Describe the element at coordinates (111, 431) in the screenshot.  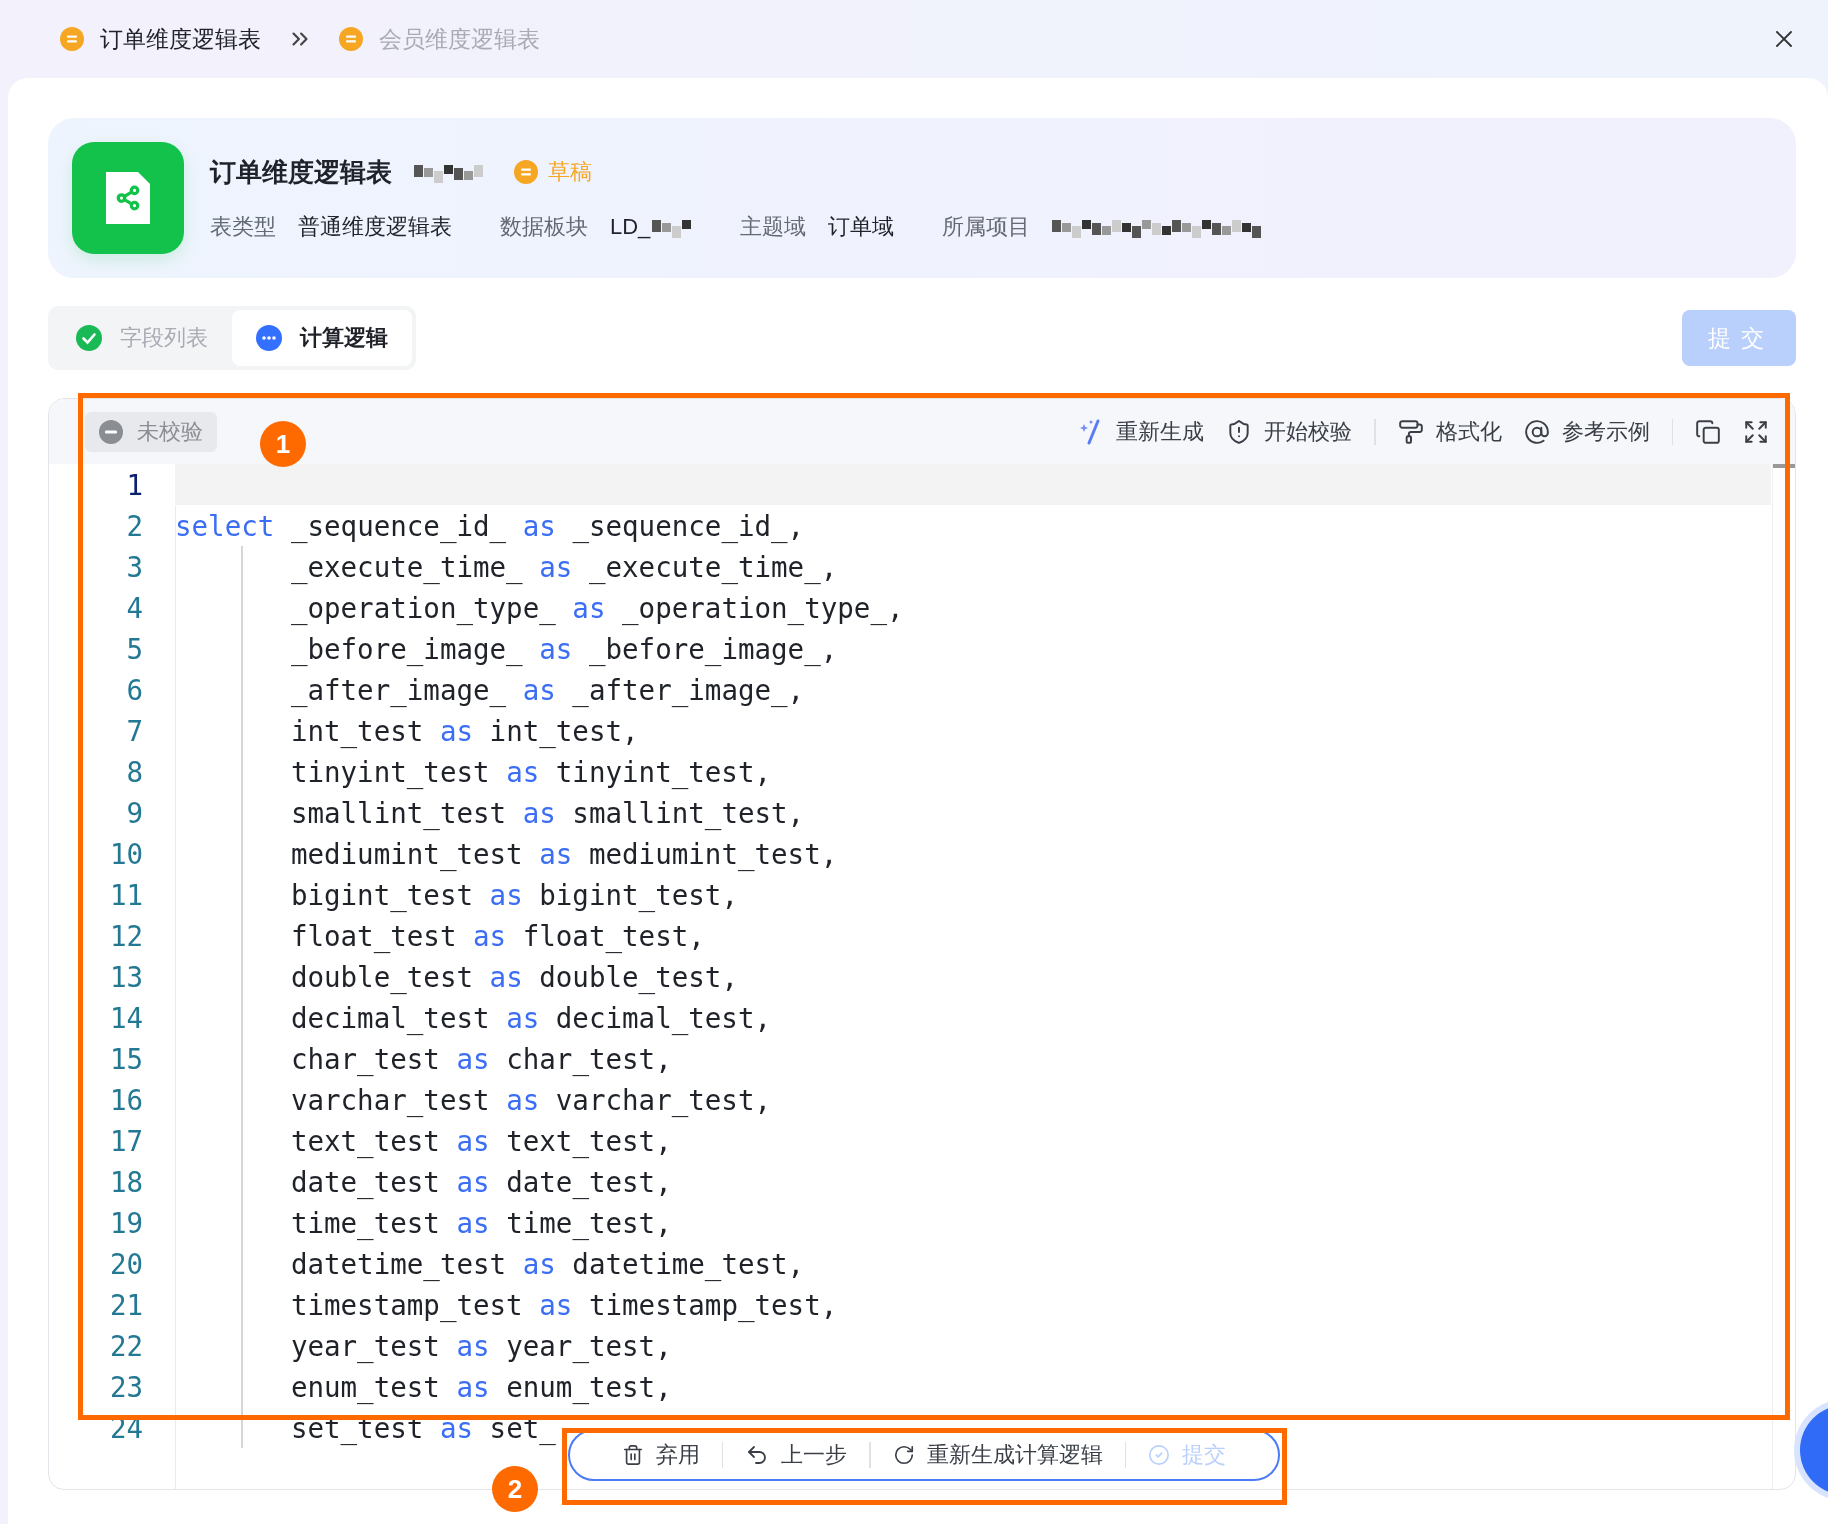
I see `minus-circle-icon` at that location.